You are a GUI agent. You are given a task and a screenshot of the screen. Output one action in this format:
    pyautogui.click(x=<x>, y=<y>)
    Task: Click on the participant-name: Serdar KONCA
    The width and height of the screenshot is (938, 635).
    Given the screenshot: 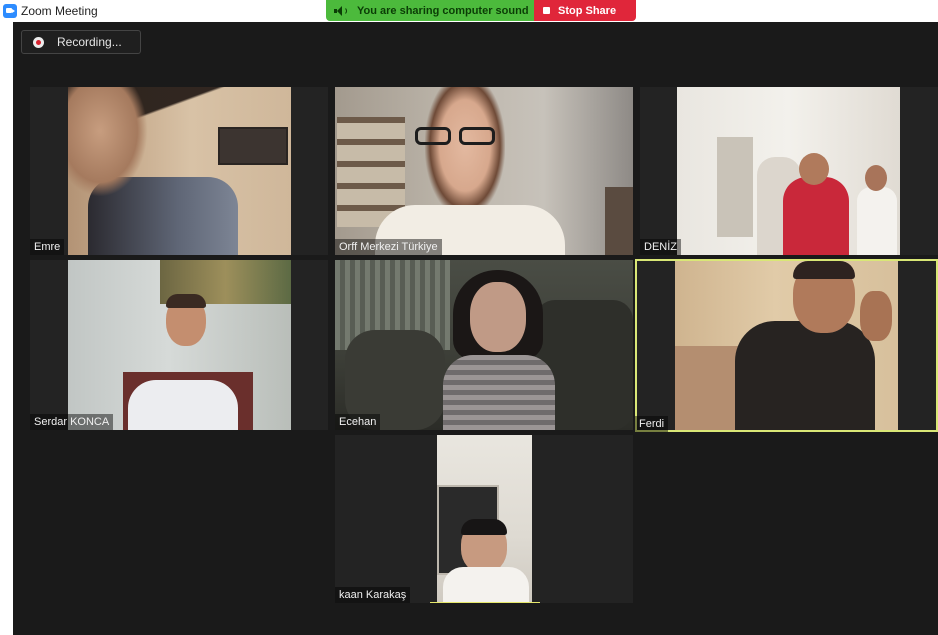 What is the action you would take?
    pyautogui.click(x=72, y=422)
    